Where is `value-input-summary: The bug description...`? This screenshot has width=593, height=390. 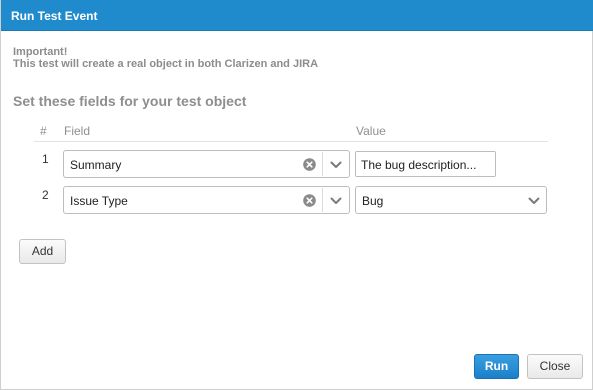
value-input-summary: The bug description... is located at coordinates (425, 164).